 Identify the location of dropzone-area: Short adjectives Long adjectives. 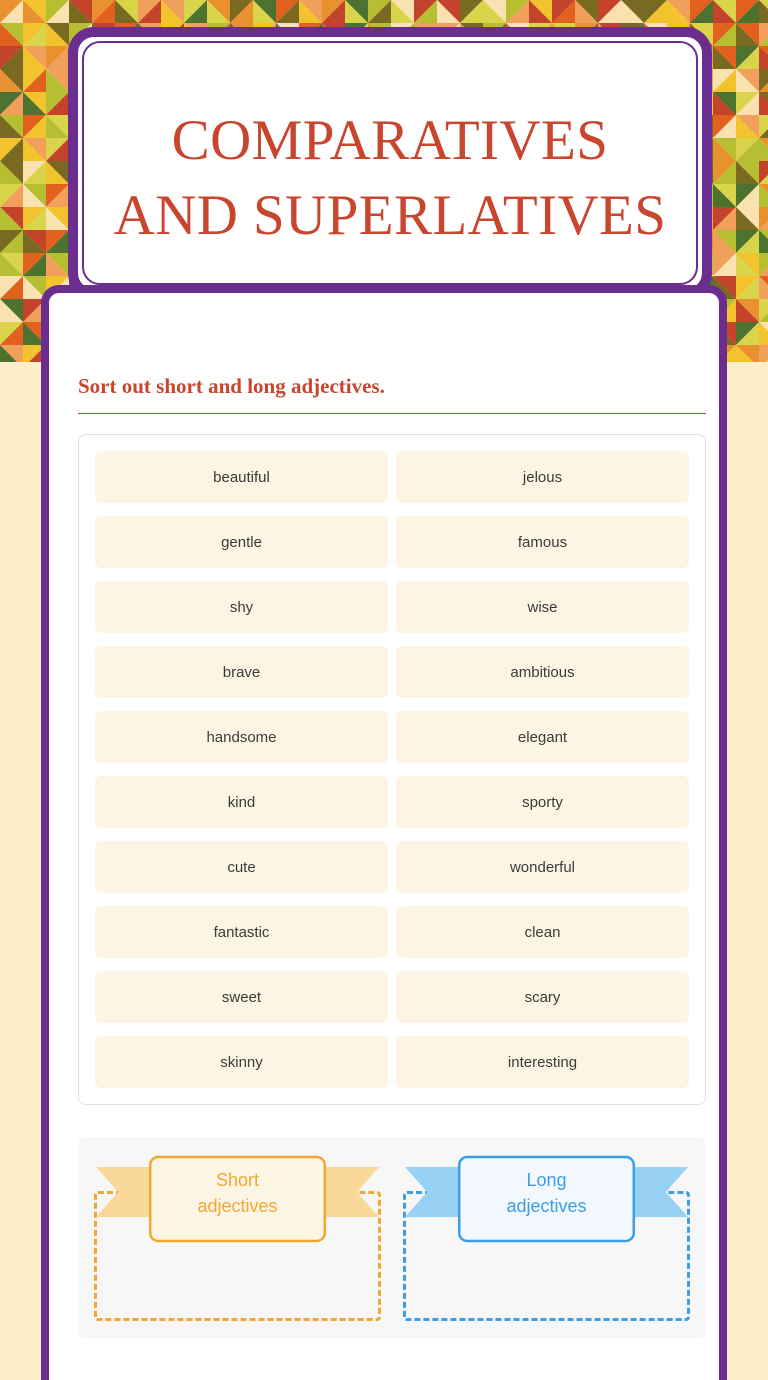
(392, 1238).